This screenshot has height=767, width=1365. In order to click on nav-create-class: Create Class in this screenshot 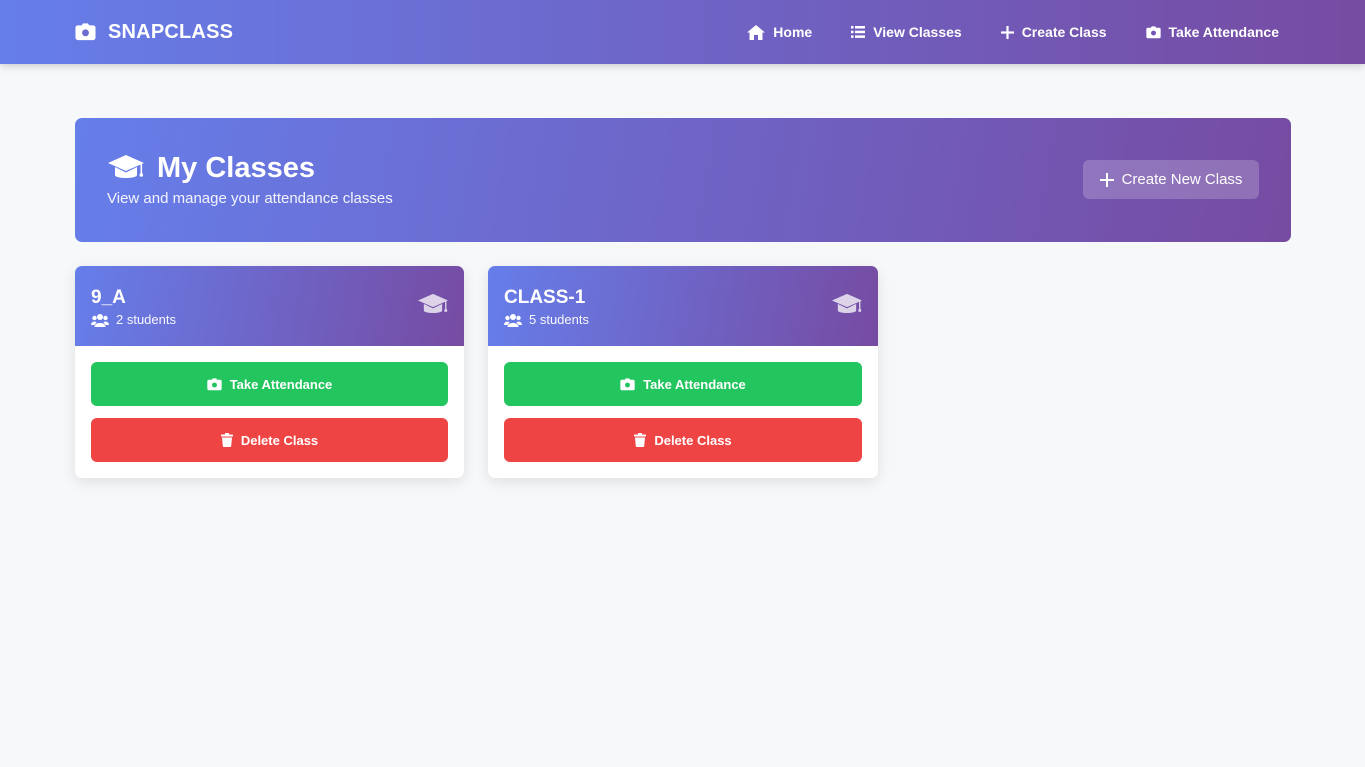, I will do `click(1053, 32)`.